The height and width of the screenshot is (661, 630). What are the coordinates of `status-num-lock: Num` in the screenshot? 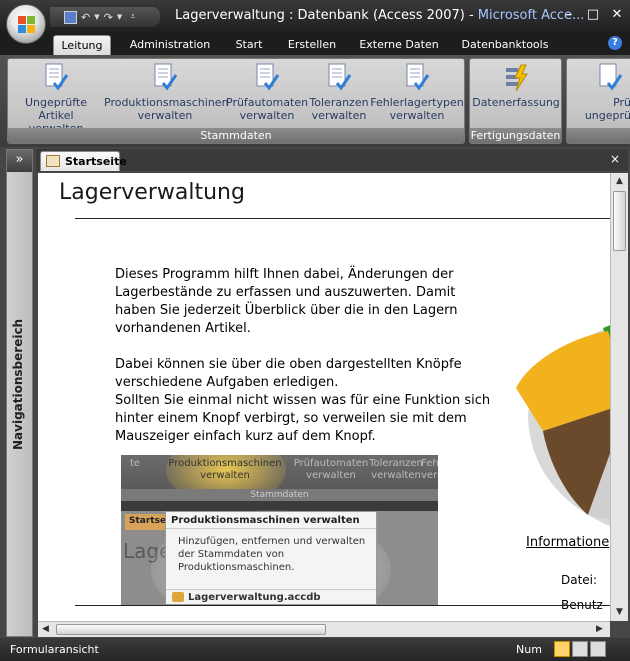 It's located at (529, 649).